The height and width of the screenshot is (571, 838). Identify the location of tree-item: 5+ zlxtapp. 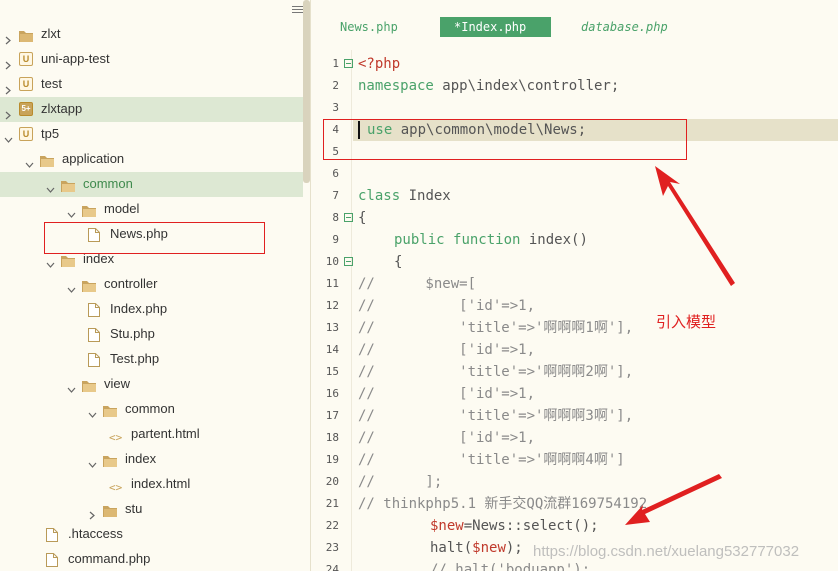
(151, 109).